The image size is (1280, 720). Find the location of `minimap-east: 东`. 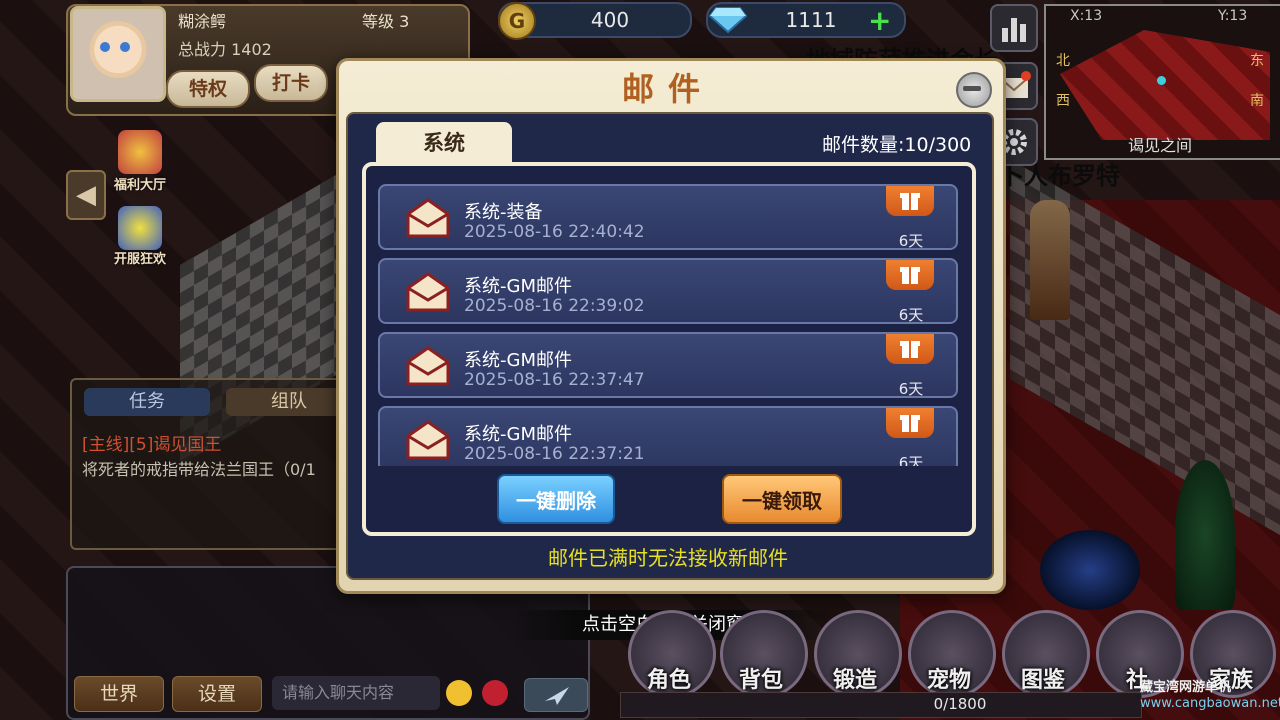

minimap-east: 东 is located at coordinates (1257, 61).